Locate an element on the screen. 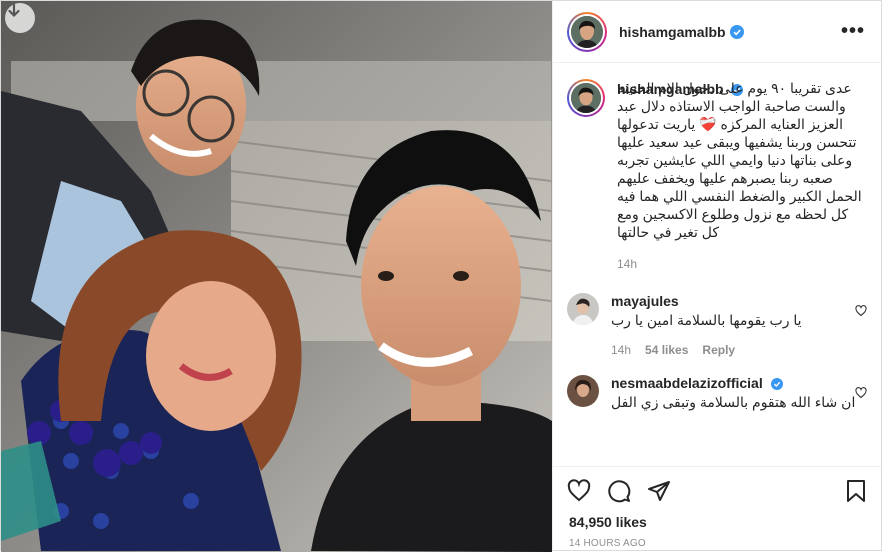  bookmark-icon is located at coordinates (856, 491).